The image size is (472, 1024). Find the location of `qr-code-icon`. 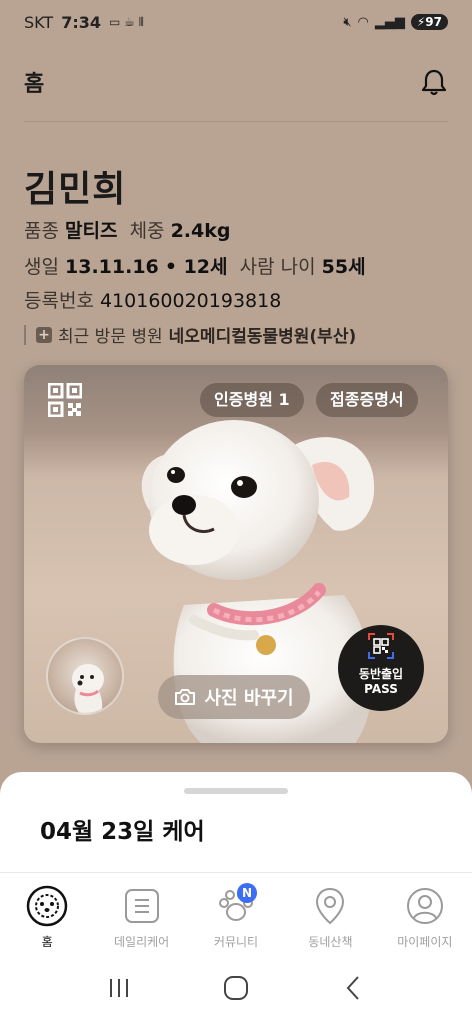

qr-code-icon is located at coordinates (65, 400).